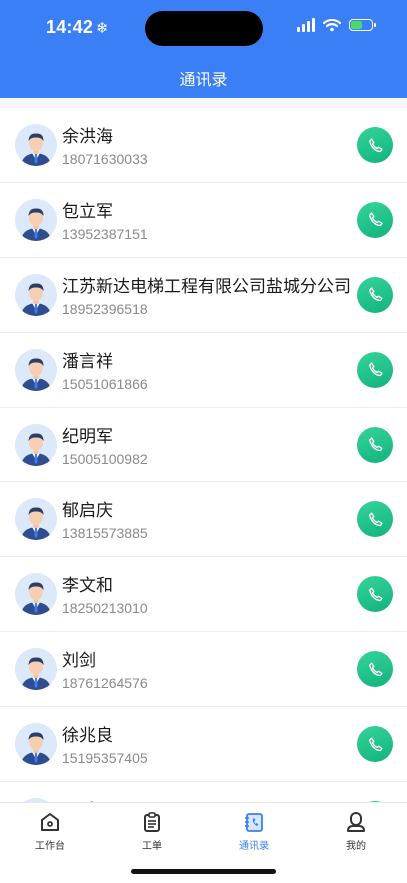  Describe the element at coordinates (77, 27) in the screenshot. I see `status-time: 14:42 ❄` at that location.